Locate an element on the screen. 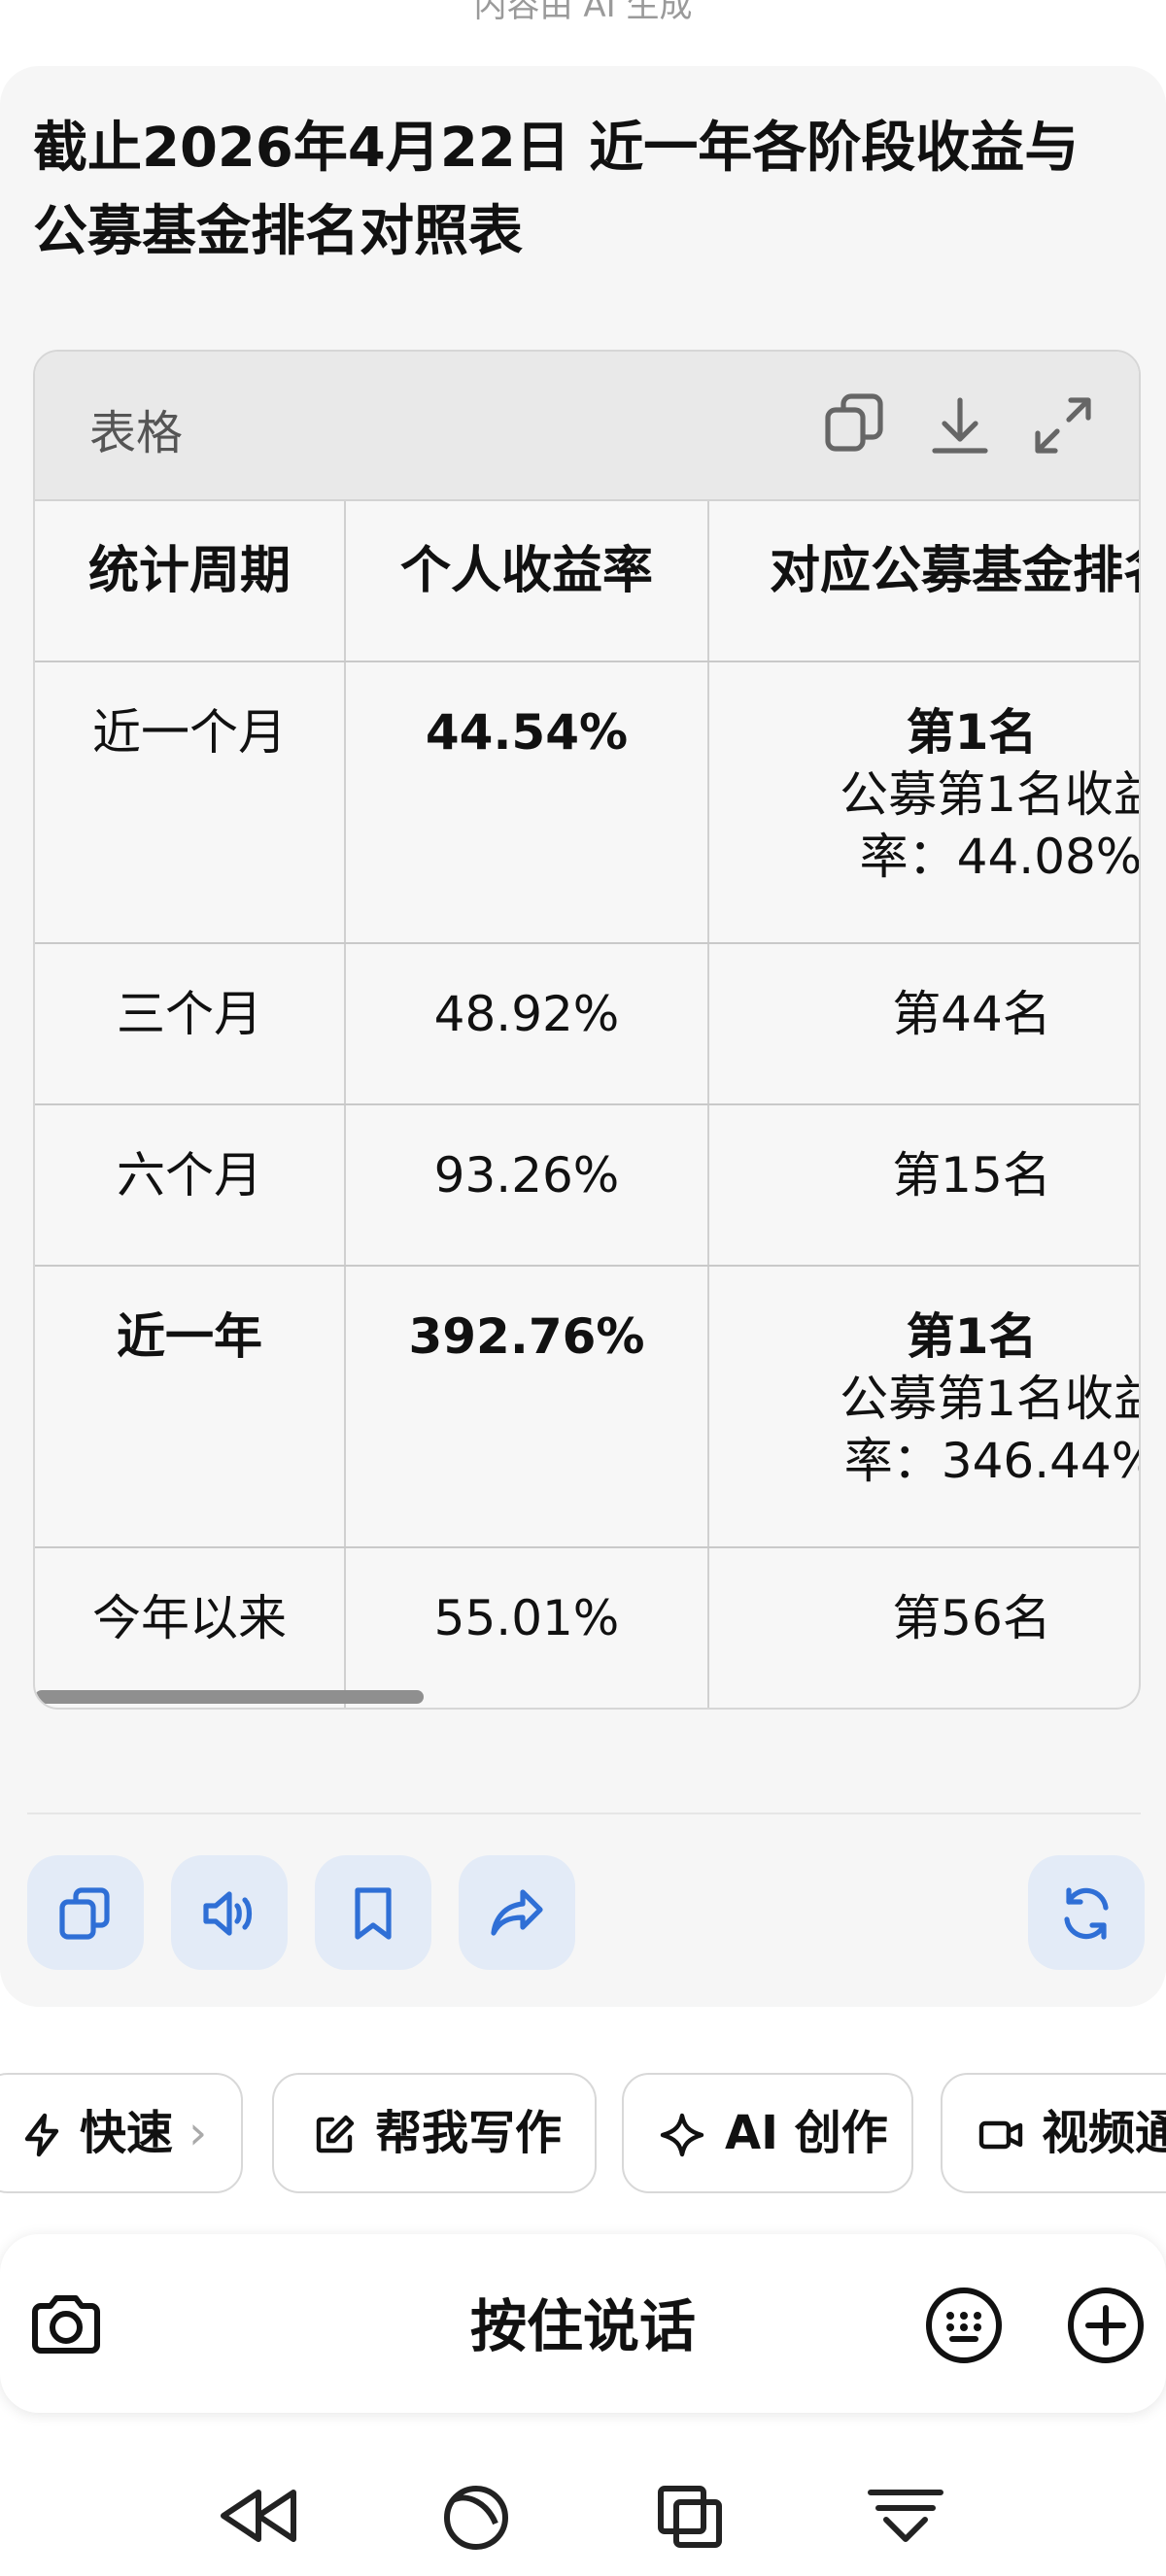 This screenshot has width=1166, height=2576. table-row: 近一年 392.76% 第1名 公募第1名收益率：346.44% is located at coordinates (588, 1407).